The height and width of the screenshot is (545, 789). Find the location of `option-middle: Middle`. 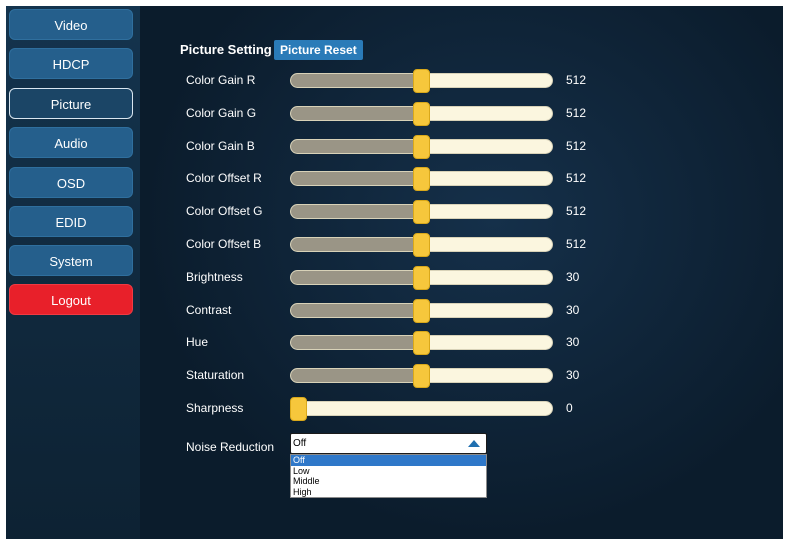

option-middle: Middle is located at coordinates (388, 481).